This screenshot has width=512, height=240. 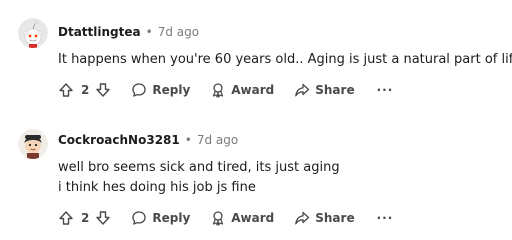 What do you see at coordinates (99, 32) in the screenshot?
I see `author-name: Dtattlingtea` at bounding box center [99, 32].